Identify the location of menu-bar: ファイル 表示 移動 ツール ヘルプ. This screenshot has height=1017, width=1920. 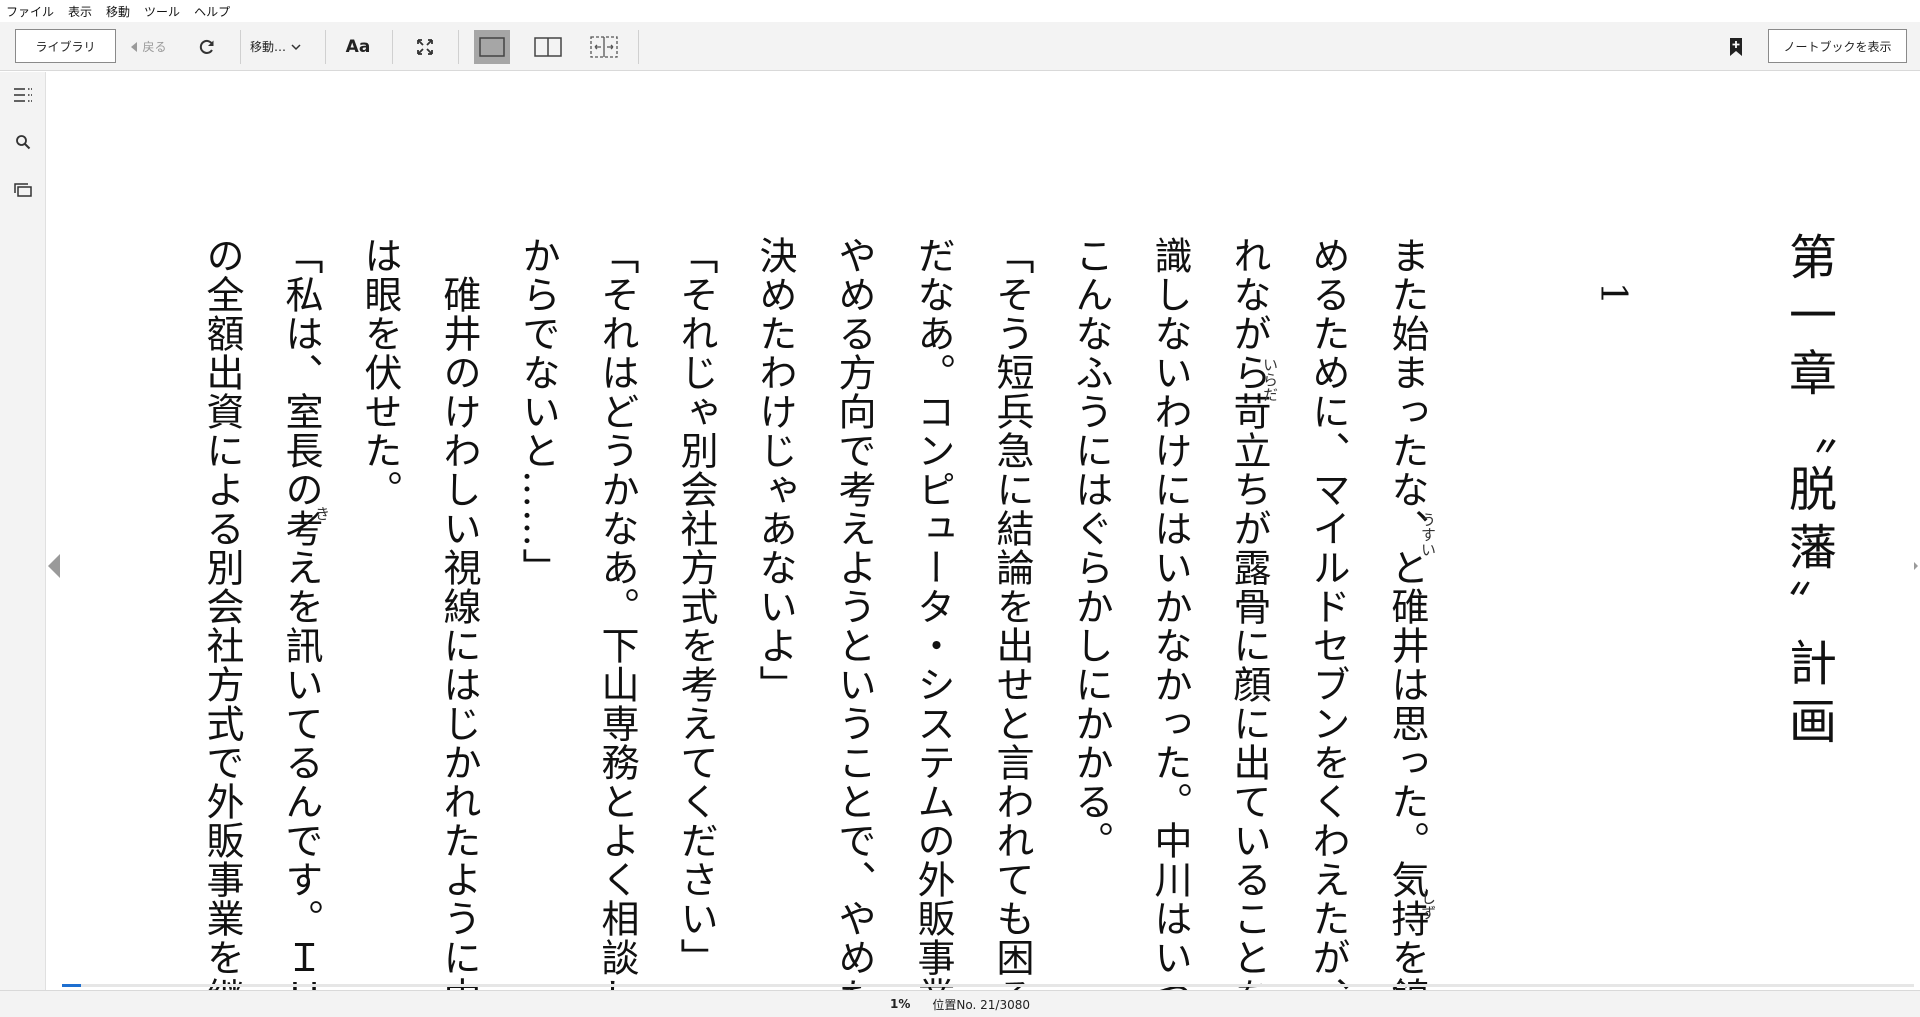
(960, 11).